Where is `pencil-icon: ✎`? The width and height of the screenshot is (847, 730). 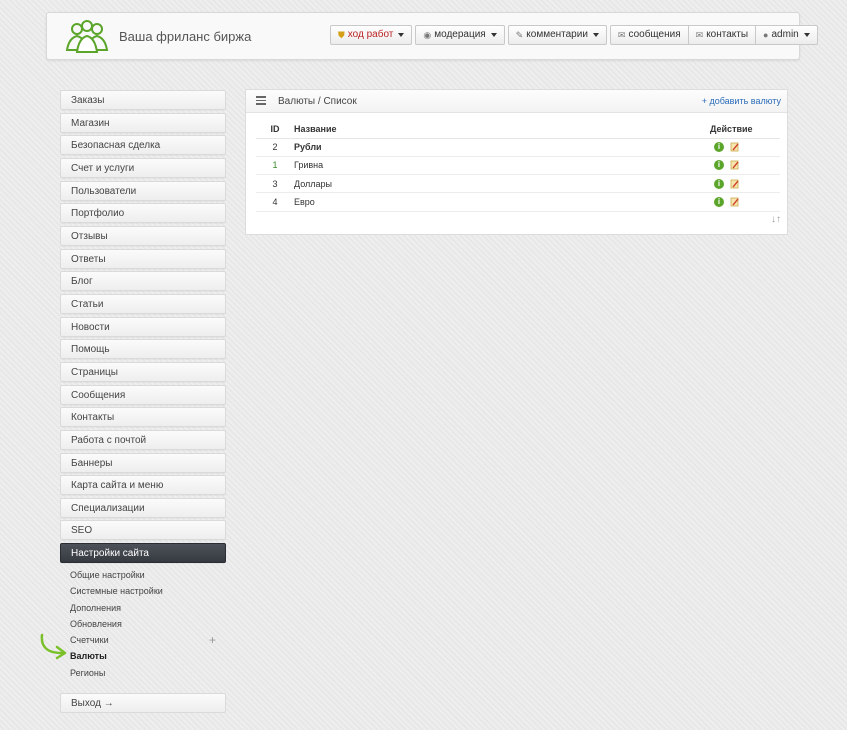
pencil-icon: ✎ is located at coordinates (519, 35).